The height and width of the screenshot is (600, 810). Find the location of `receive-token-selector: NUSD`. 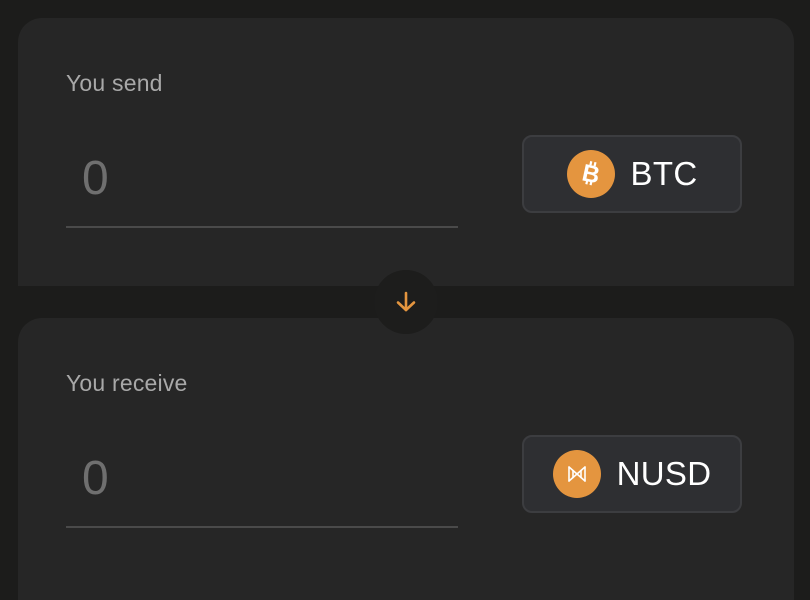

receive-token-selector: NUSD is located at coordinates (632, 474).